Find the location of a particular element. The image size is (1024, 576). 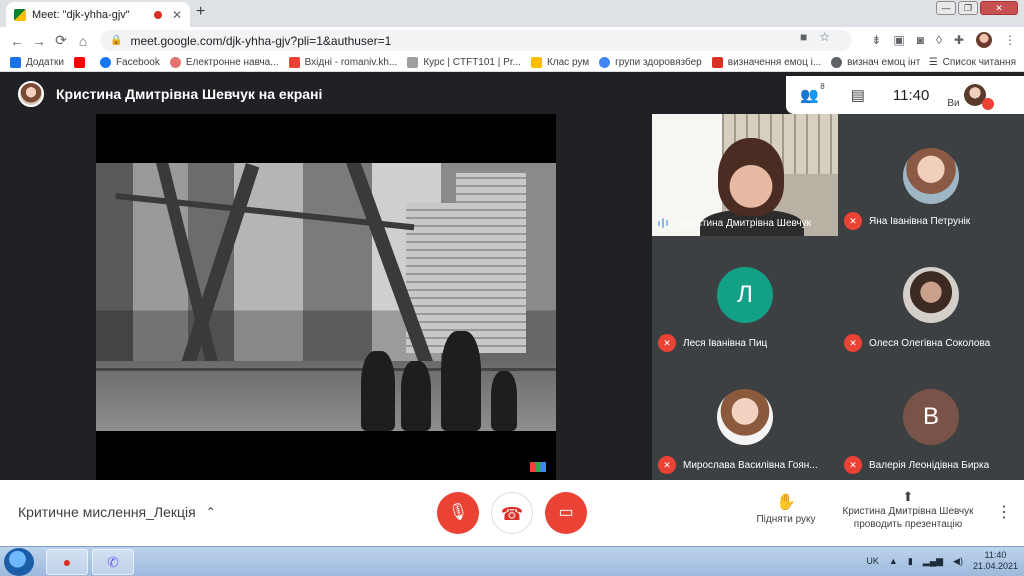

browser-menu-icon: ⋮ is located at coordinates (1010, 40).